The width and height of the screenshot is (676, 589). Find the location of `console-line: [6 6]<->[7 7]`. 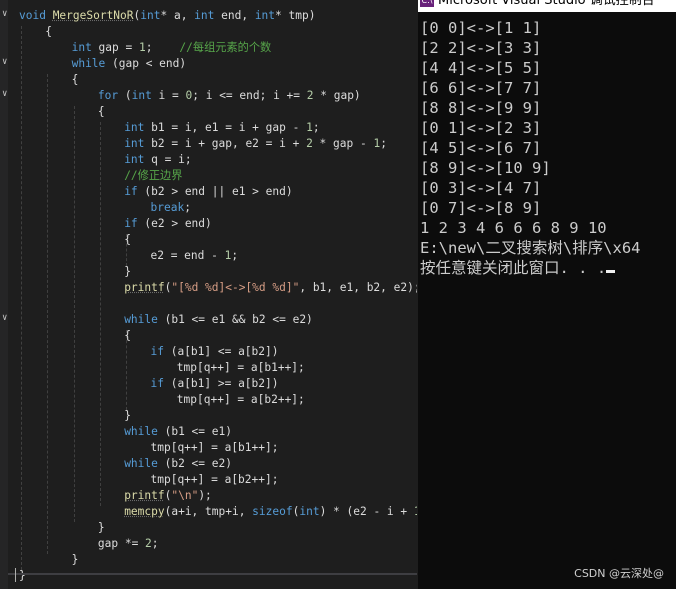

console-line: [6 6]<->[7 7] is located at coordinates (481, 88).